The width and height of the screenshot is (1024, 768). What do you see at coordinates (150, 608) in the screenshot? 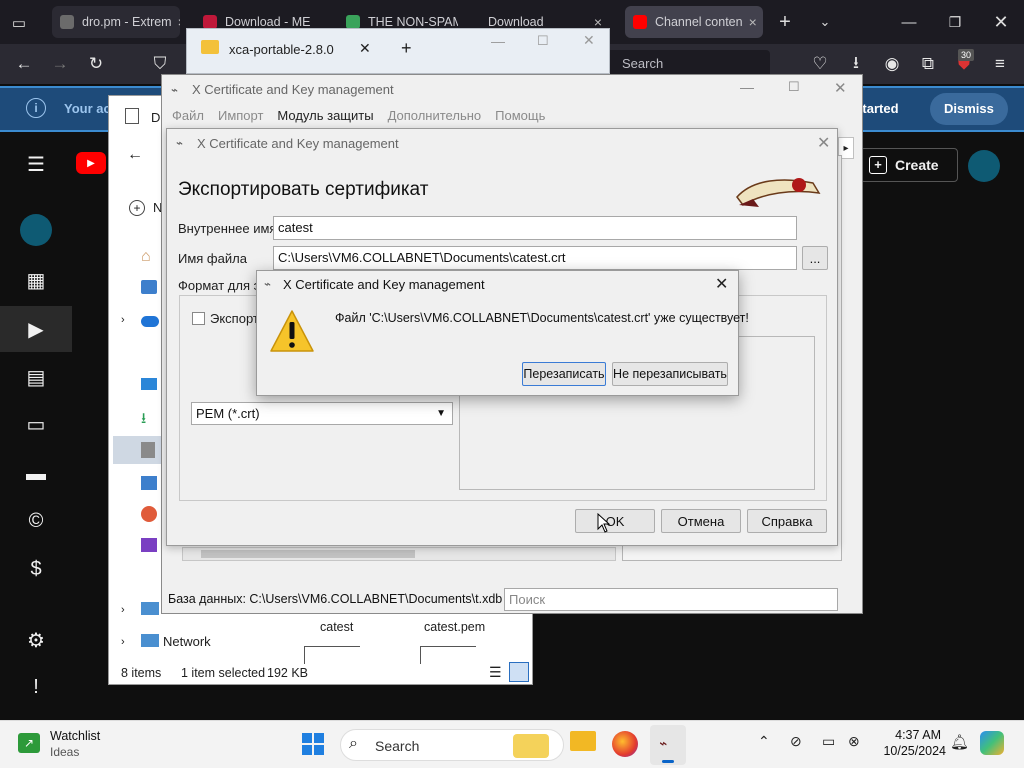
I see `this-pc-icon` at bounding box center [150, 608].